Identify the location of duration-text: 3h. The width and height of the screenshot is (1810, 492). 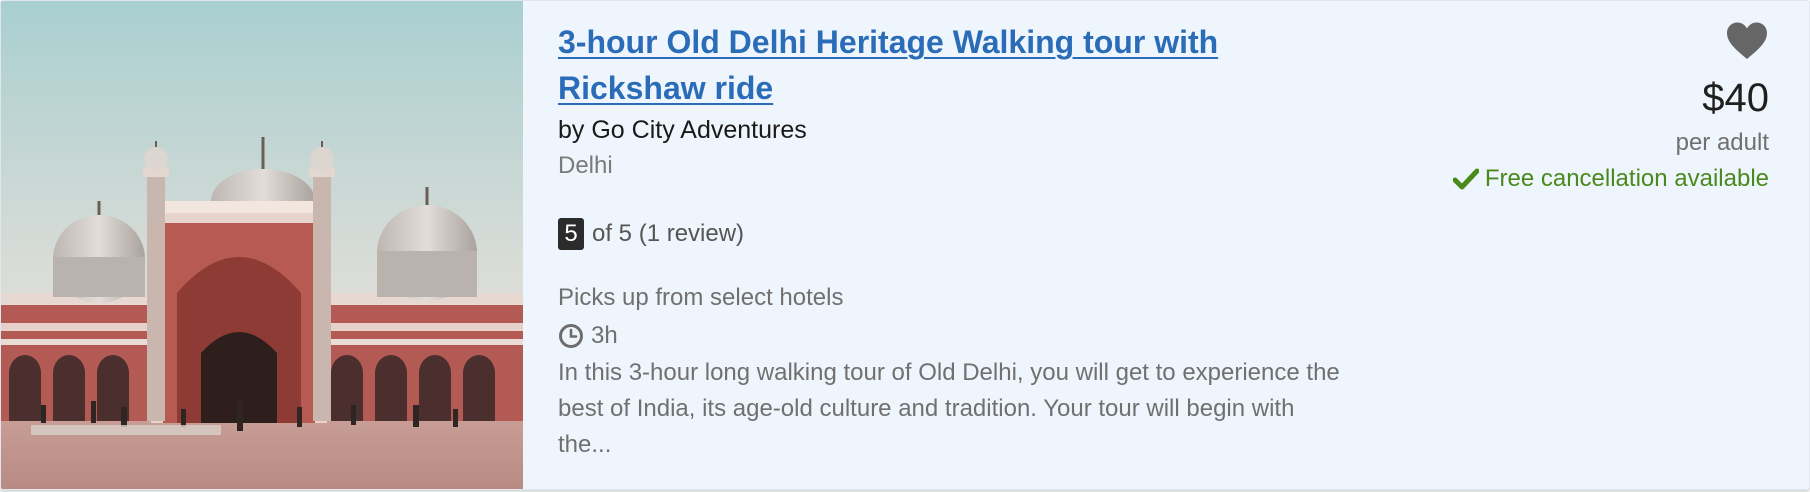
(604, 335).